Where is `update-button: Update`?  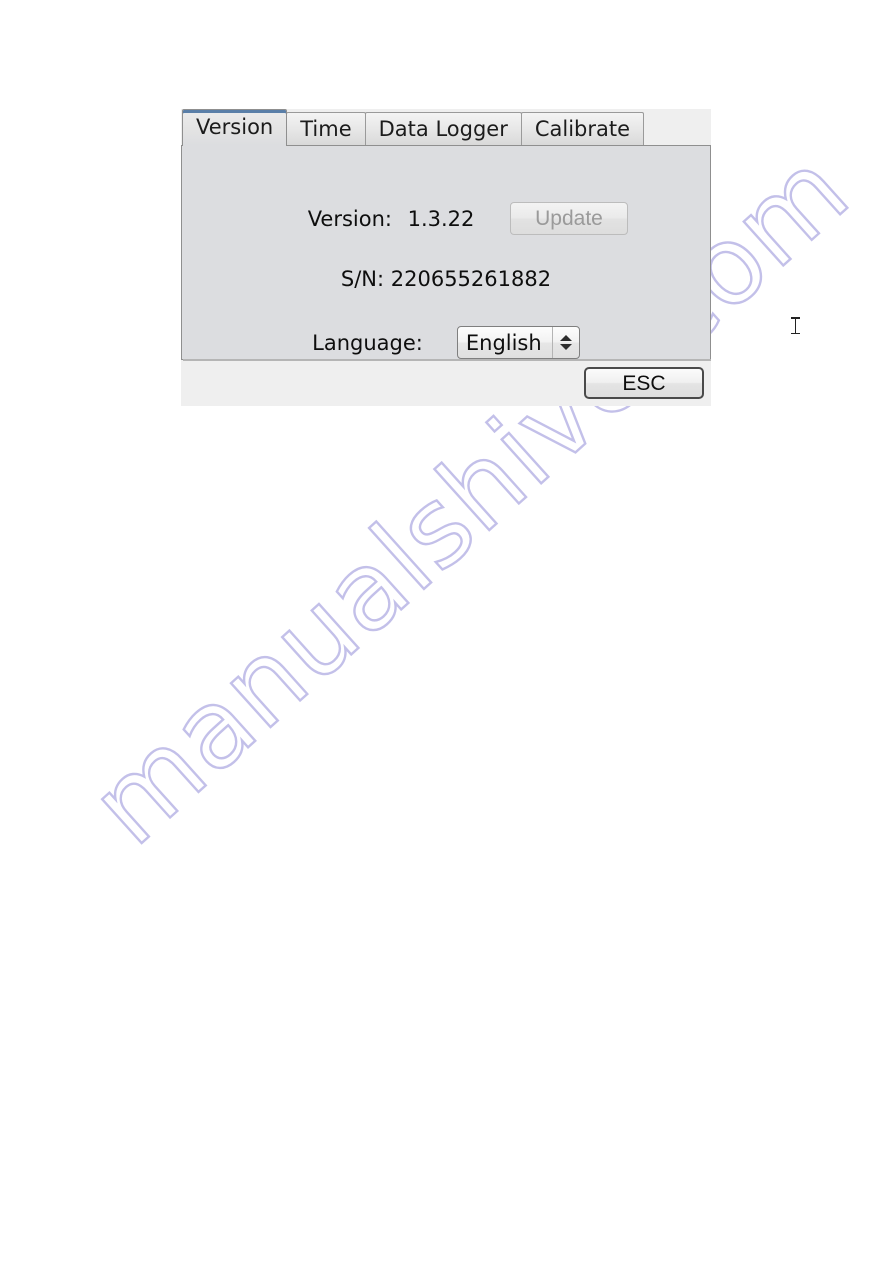 update-button: Update is located at coordinates (569, 218).